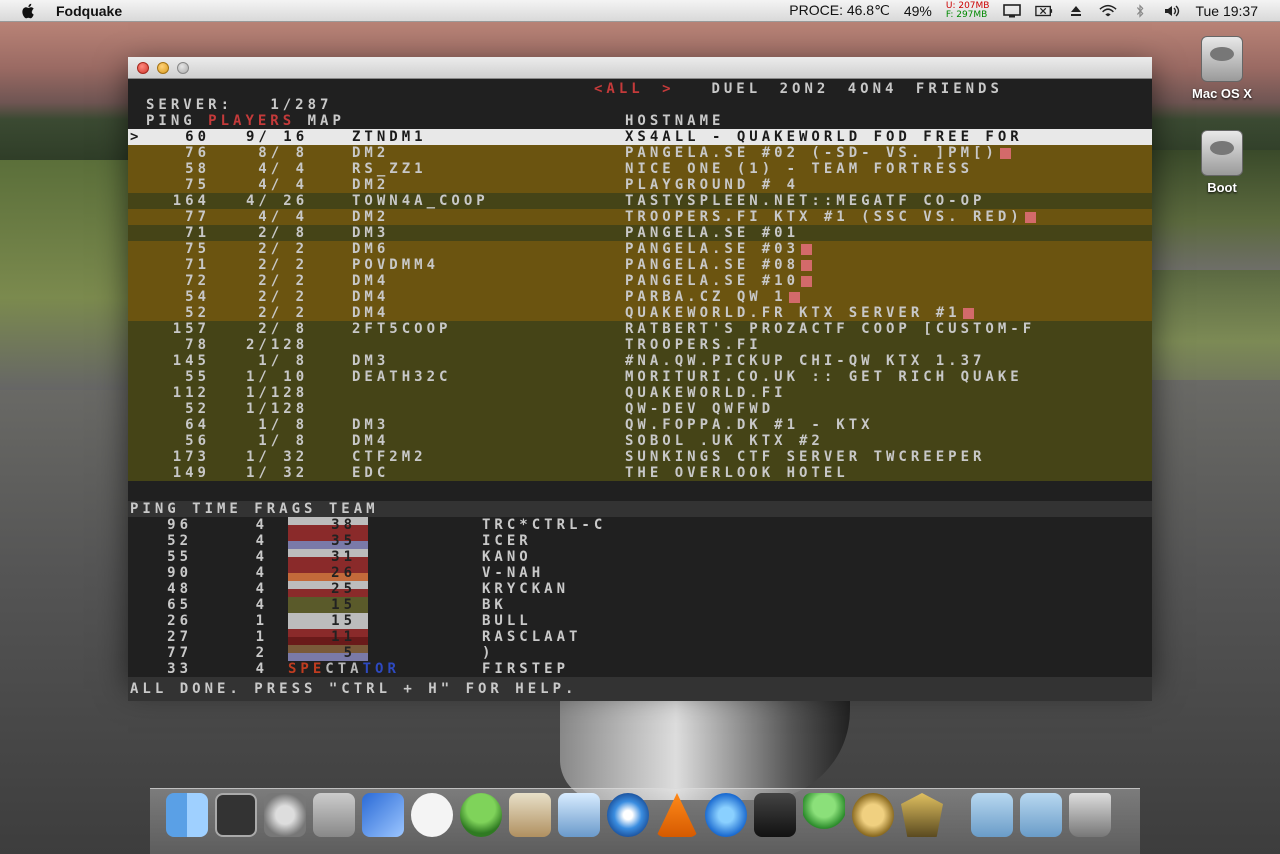 The image size is (1280, 854). Describe the element at coordinates (805, 89) in the screenshot. I see `tab-2on2: 2ON2` at that location.